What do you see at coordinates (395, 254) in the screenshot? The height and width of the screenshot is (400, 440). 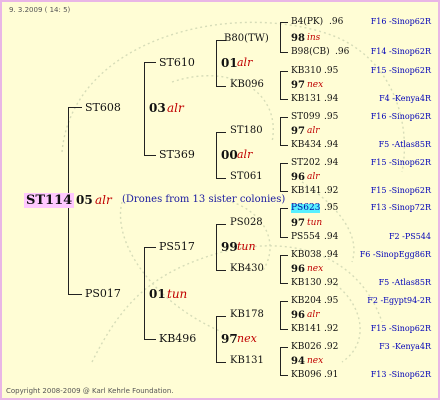 I see `gen4-mother-ref: F6 -SinopEgg86R` at bounding box center [395, 254].